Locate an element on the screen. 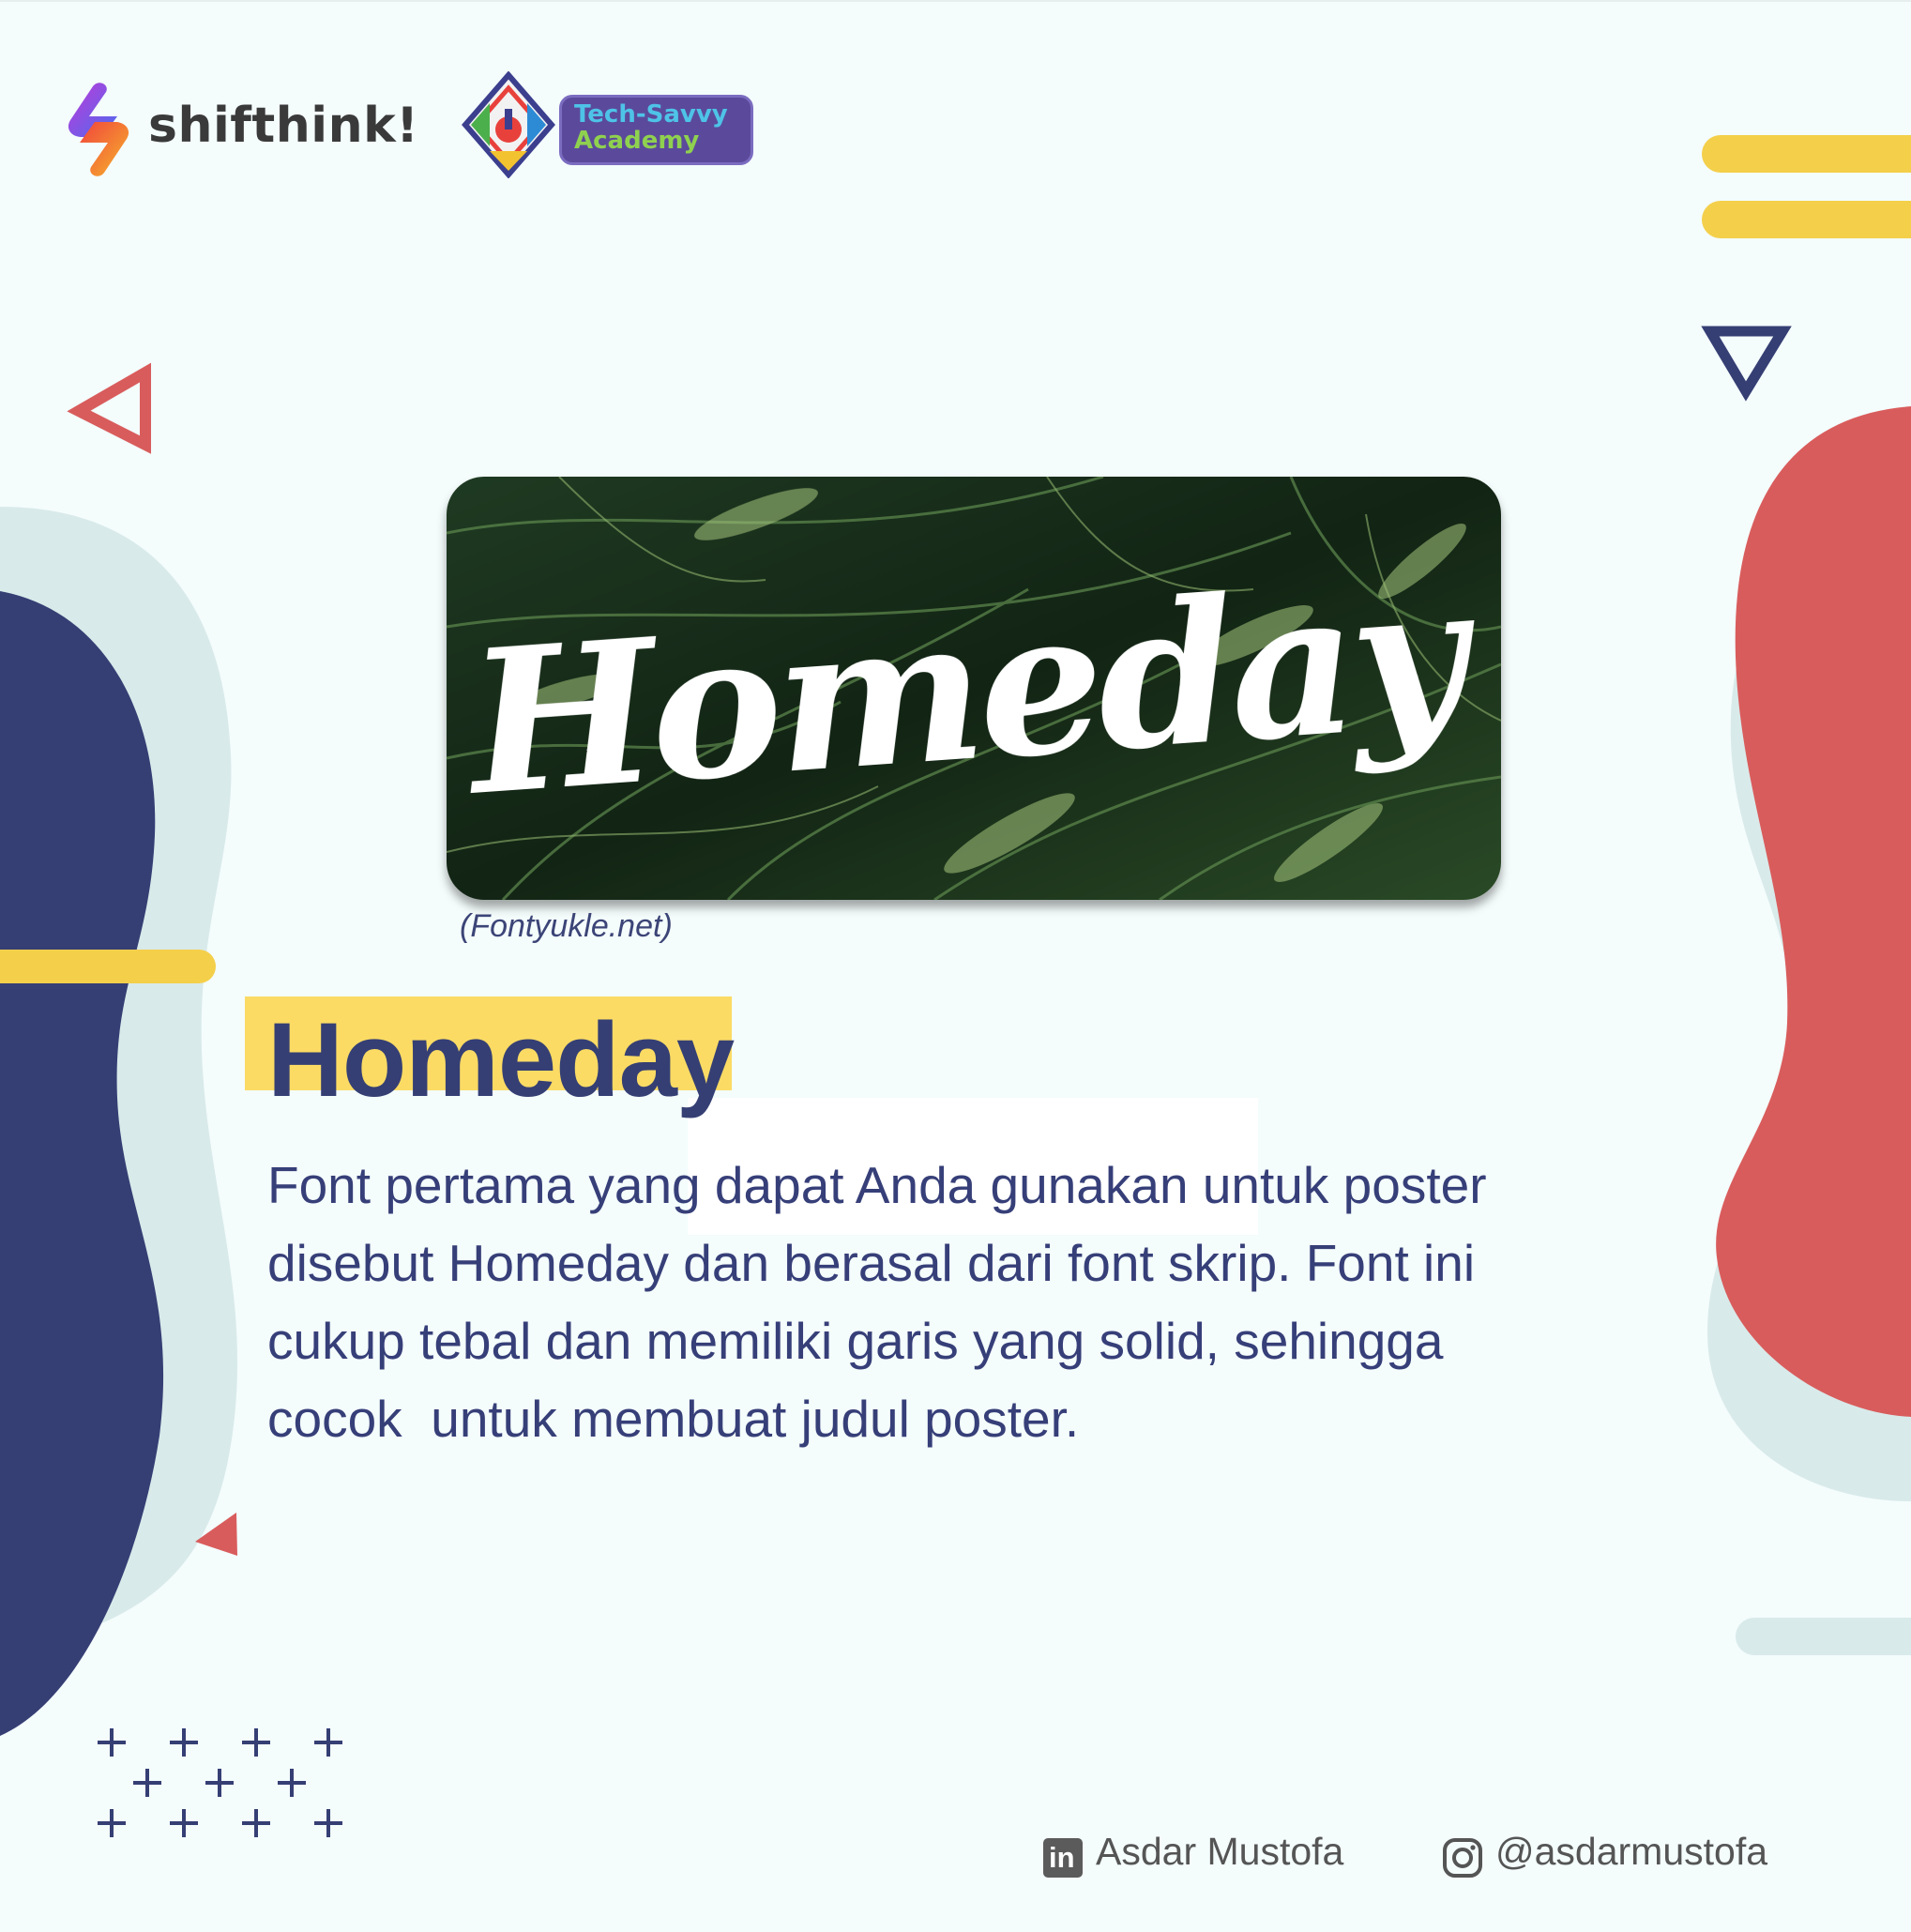 The width and height of the screenshot is (1911, 1932). right-yellow-bar-bottom is located at coordinates (1806, 219).